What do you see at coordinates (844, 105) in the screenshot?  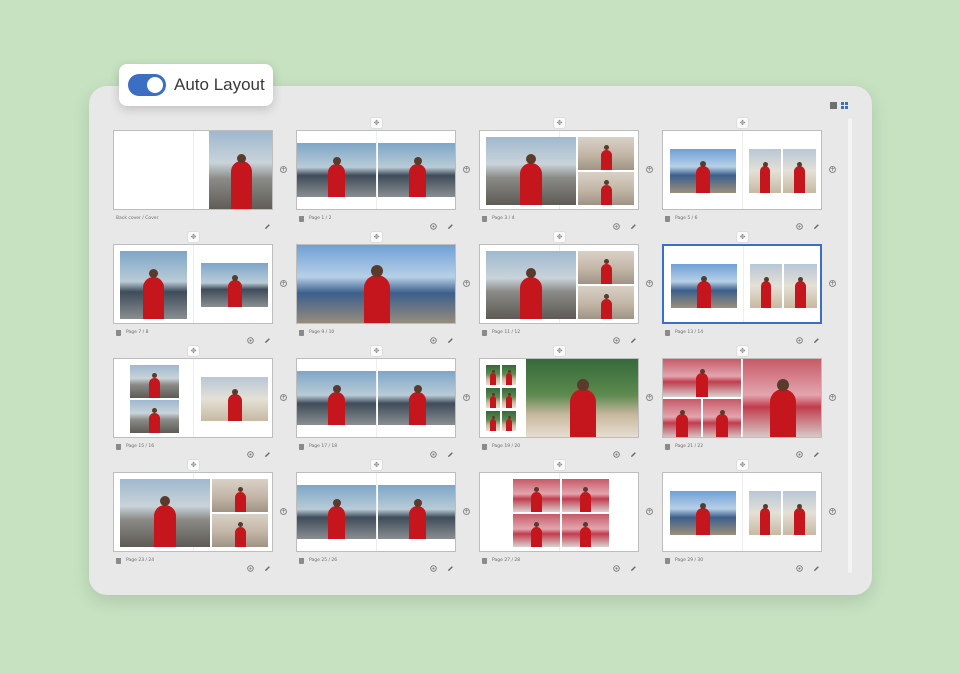 I see `grid-view-icon` at bounding box center [844, 105].